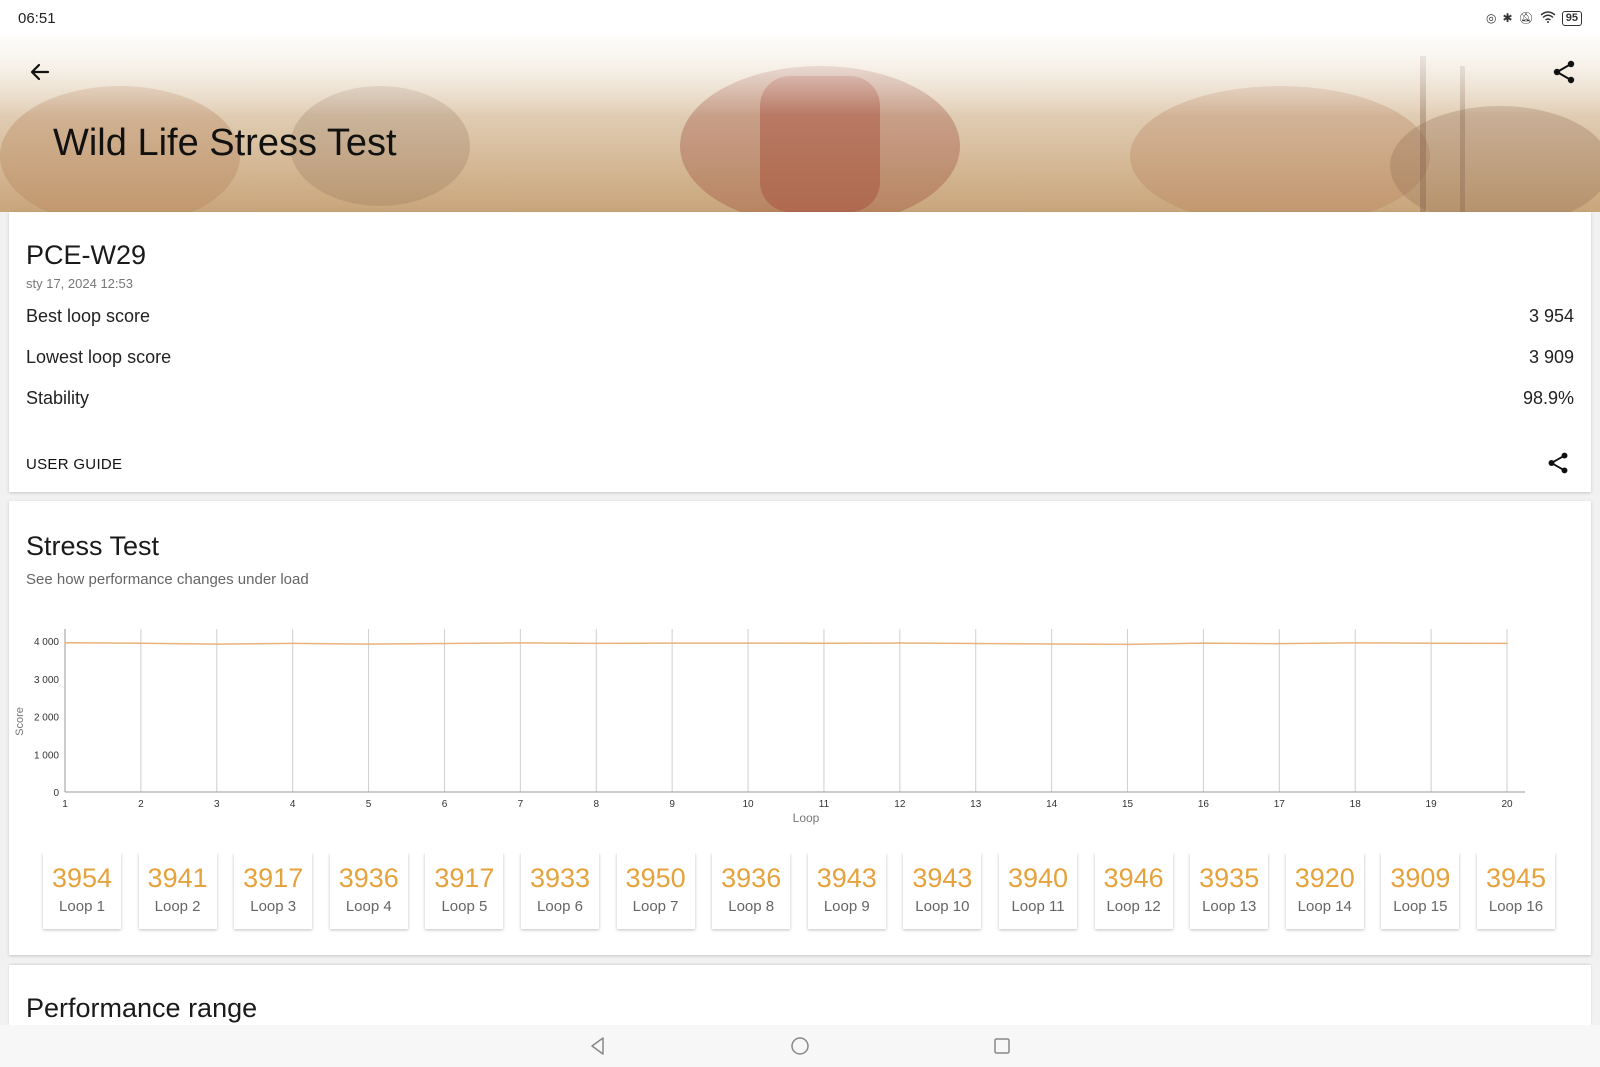  I want to click on loop-label: Loop 4, so click(368, 906).